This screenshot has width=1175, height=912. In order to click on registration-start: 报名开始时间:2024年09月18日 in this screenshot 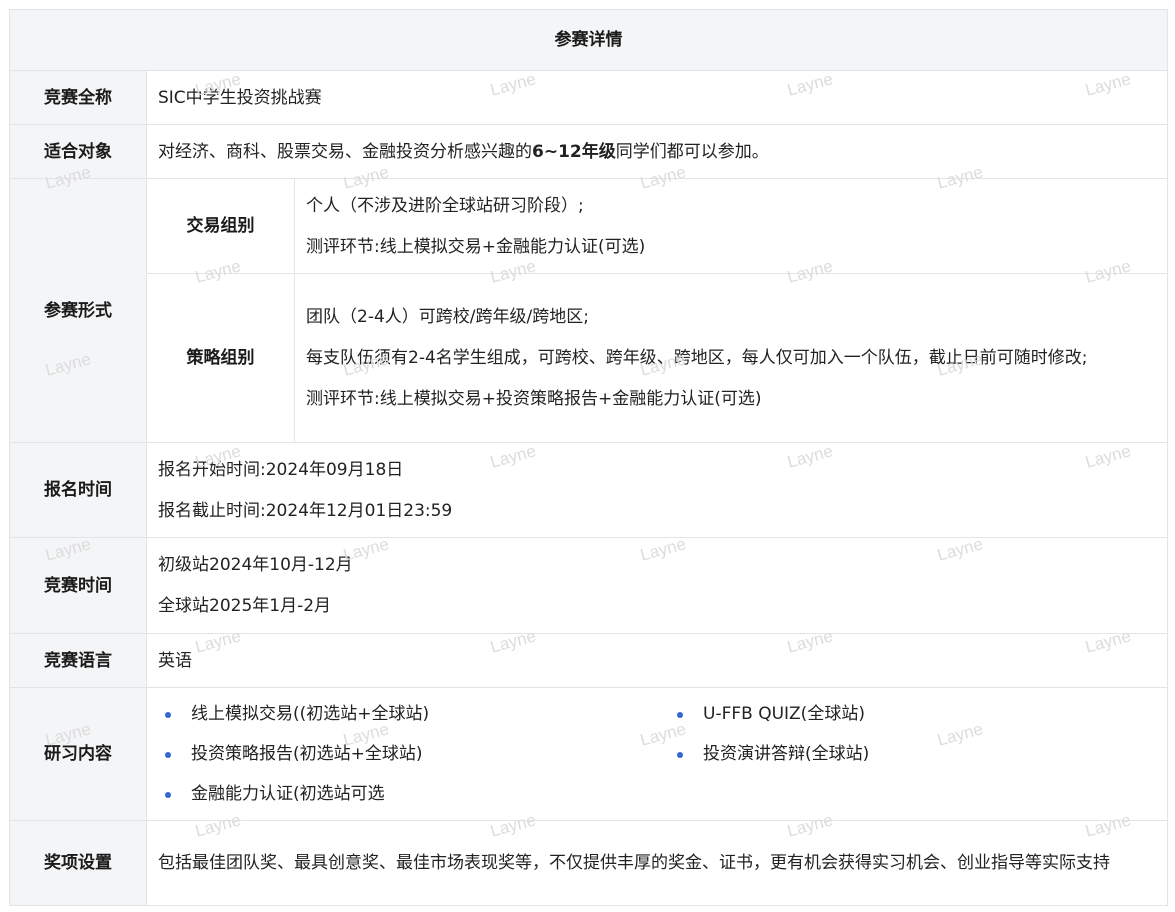, I will do `click(281, 469)`.